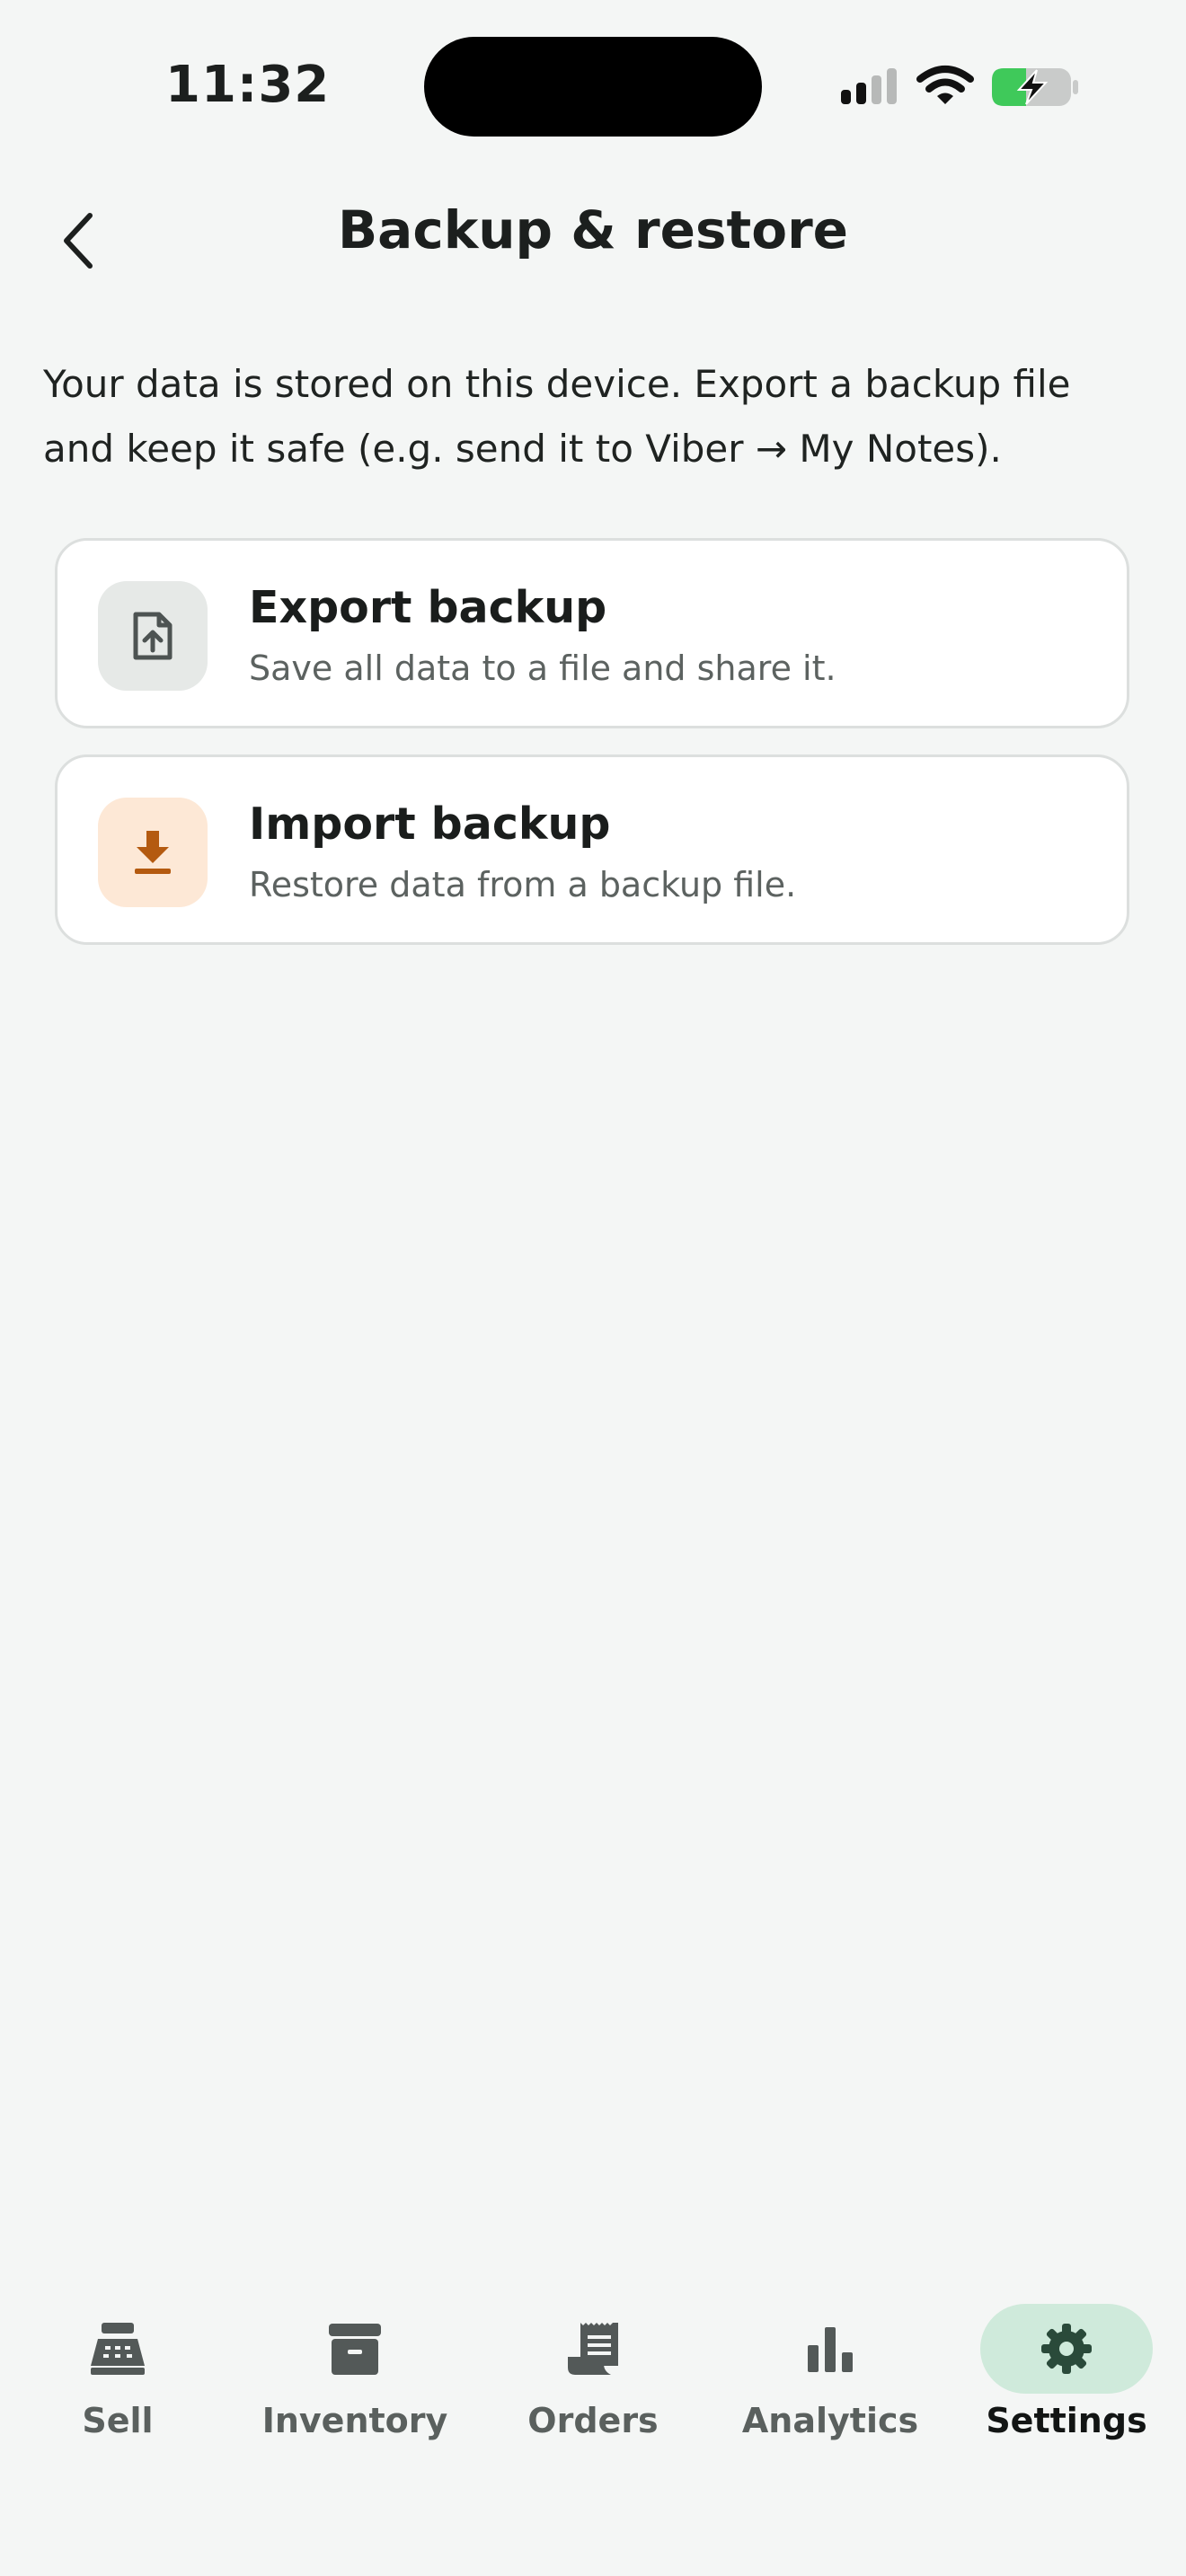  I want to click on archive-box-icon, so click(355, 2349).